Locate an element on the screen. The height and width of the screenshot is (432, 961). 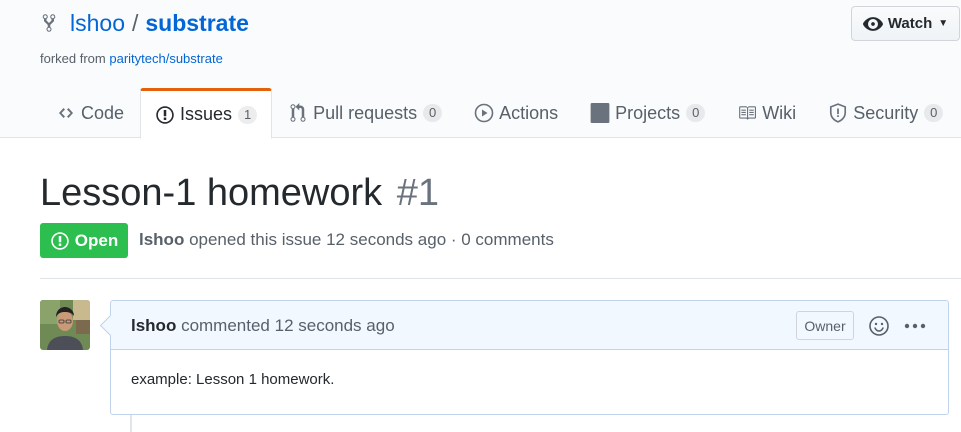
pull-requests-count-badge: 0 is located at coordinates (433, 113).